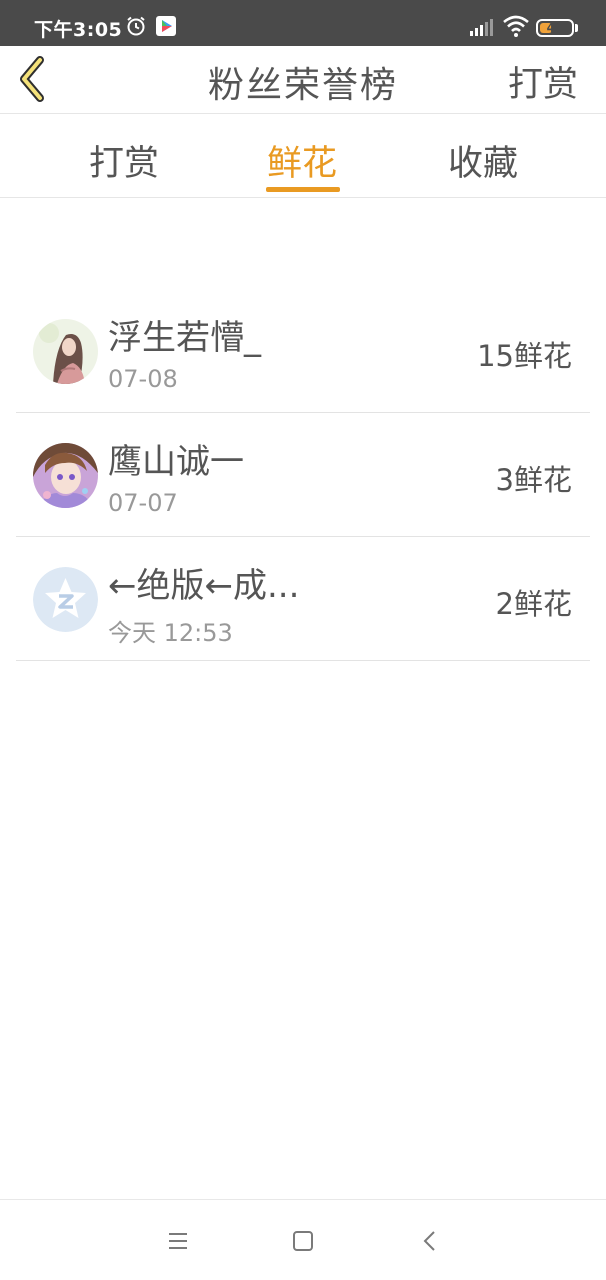 This screenshot has height=1280, width=606. I want to click on signal-icon, so click(481, 27).